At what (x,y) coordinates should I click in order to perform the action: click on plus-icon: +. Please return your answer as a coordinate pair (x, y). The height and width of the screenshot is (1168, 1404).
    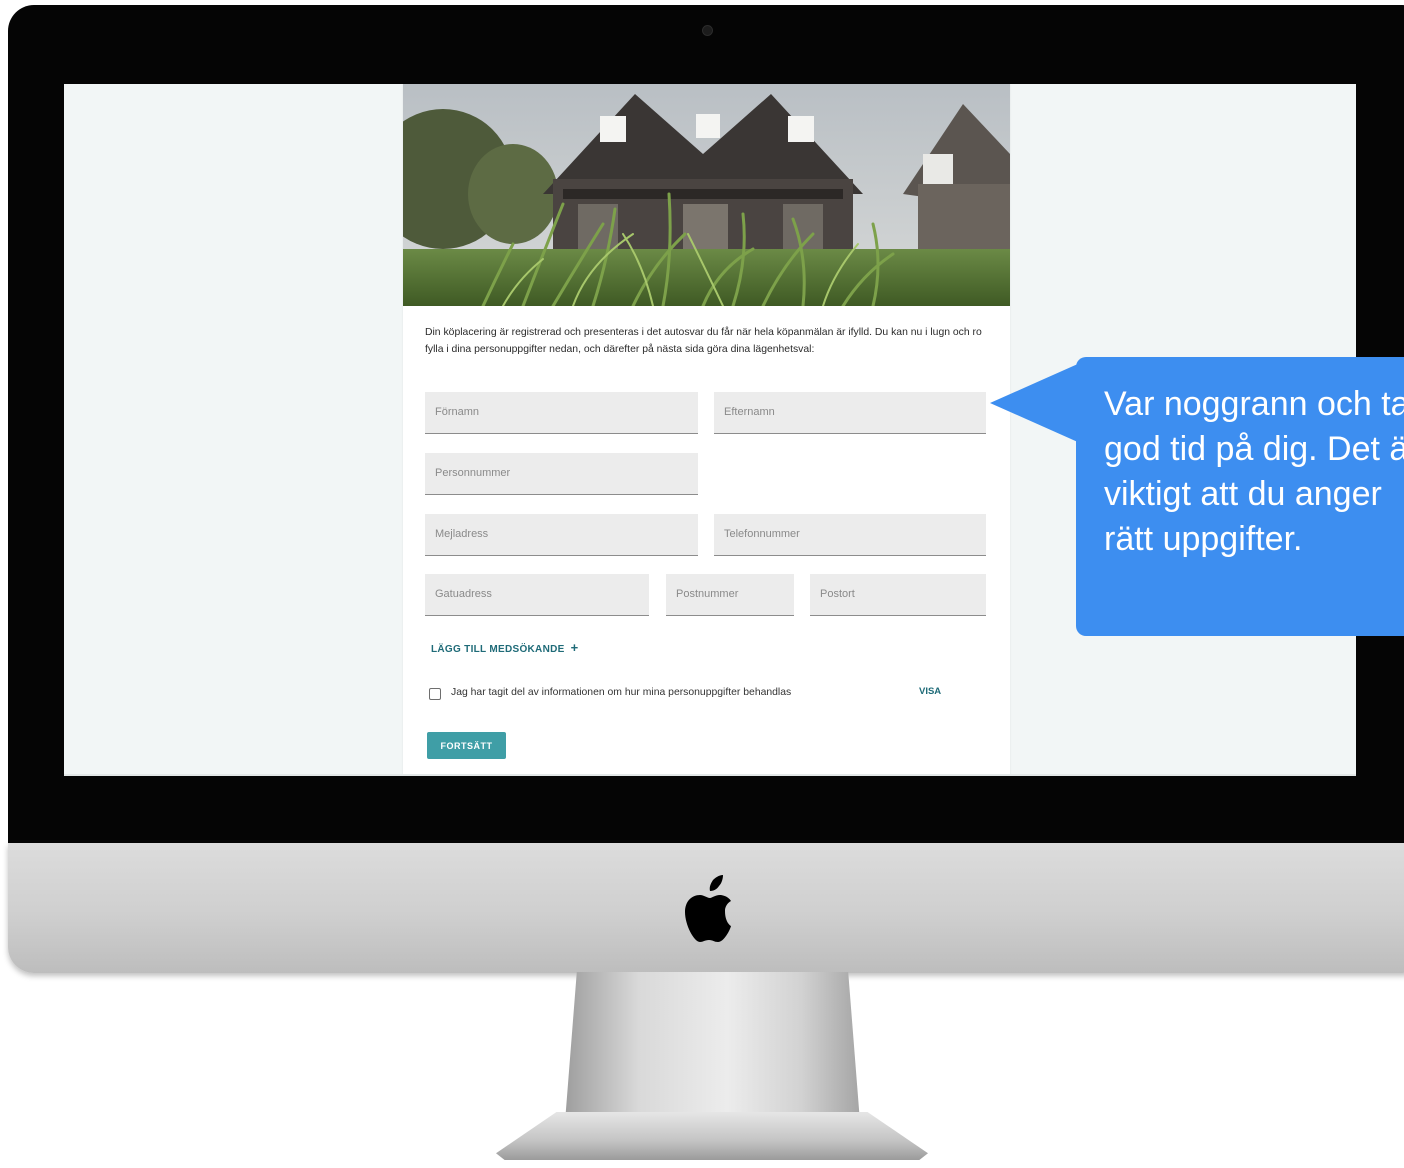
    Looking at the image, I should click on (574, 647).